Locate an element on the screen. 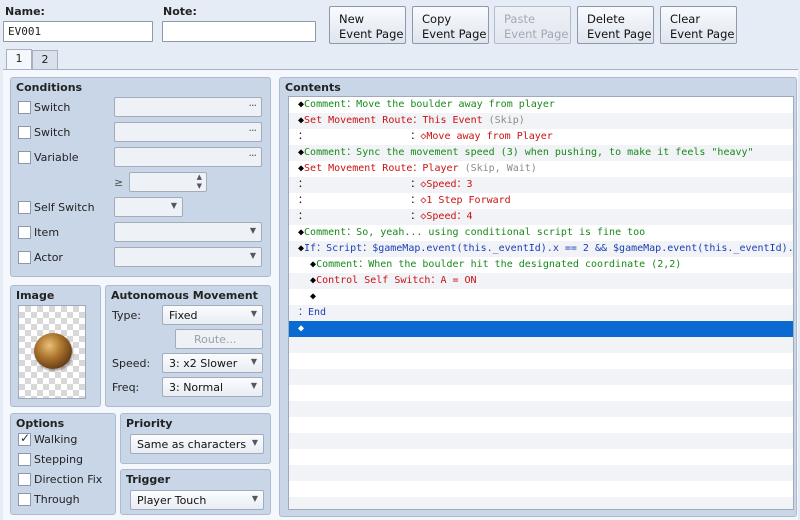  paste-button-line2: Event Page is located at coordinates (536, 34).